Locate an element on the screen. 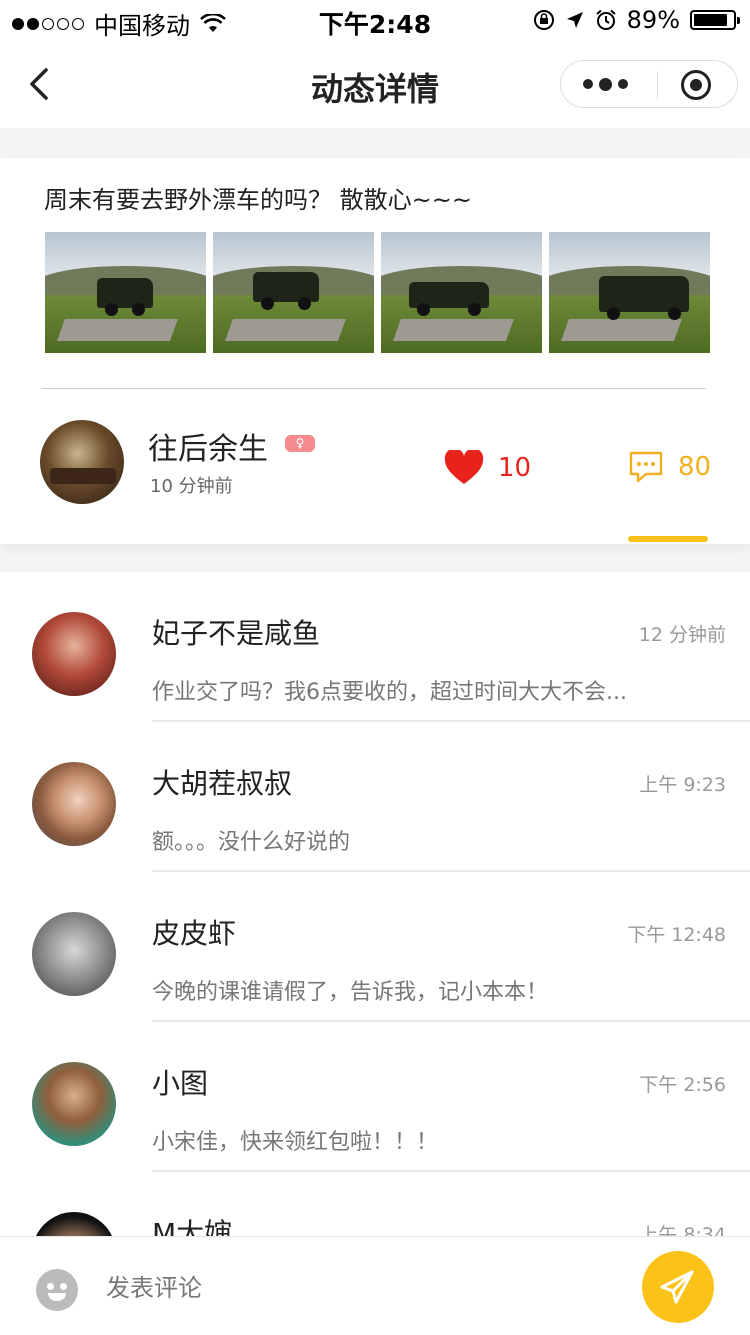 This screenshot has width=750, height=1335. rotation-lock-icon is located at coordinates (543, 20).